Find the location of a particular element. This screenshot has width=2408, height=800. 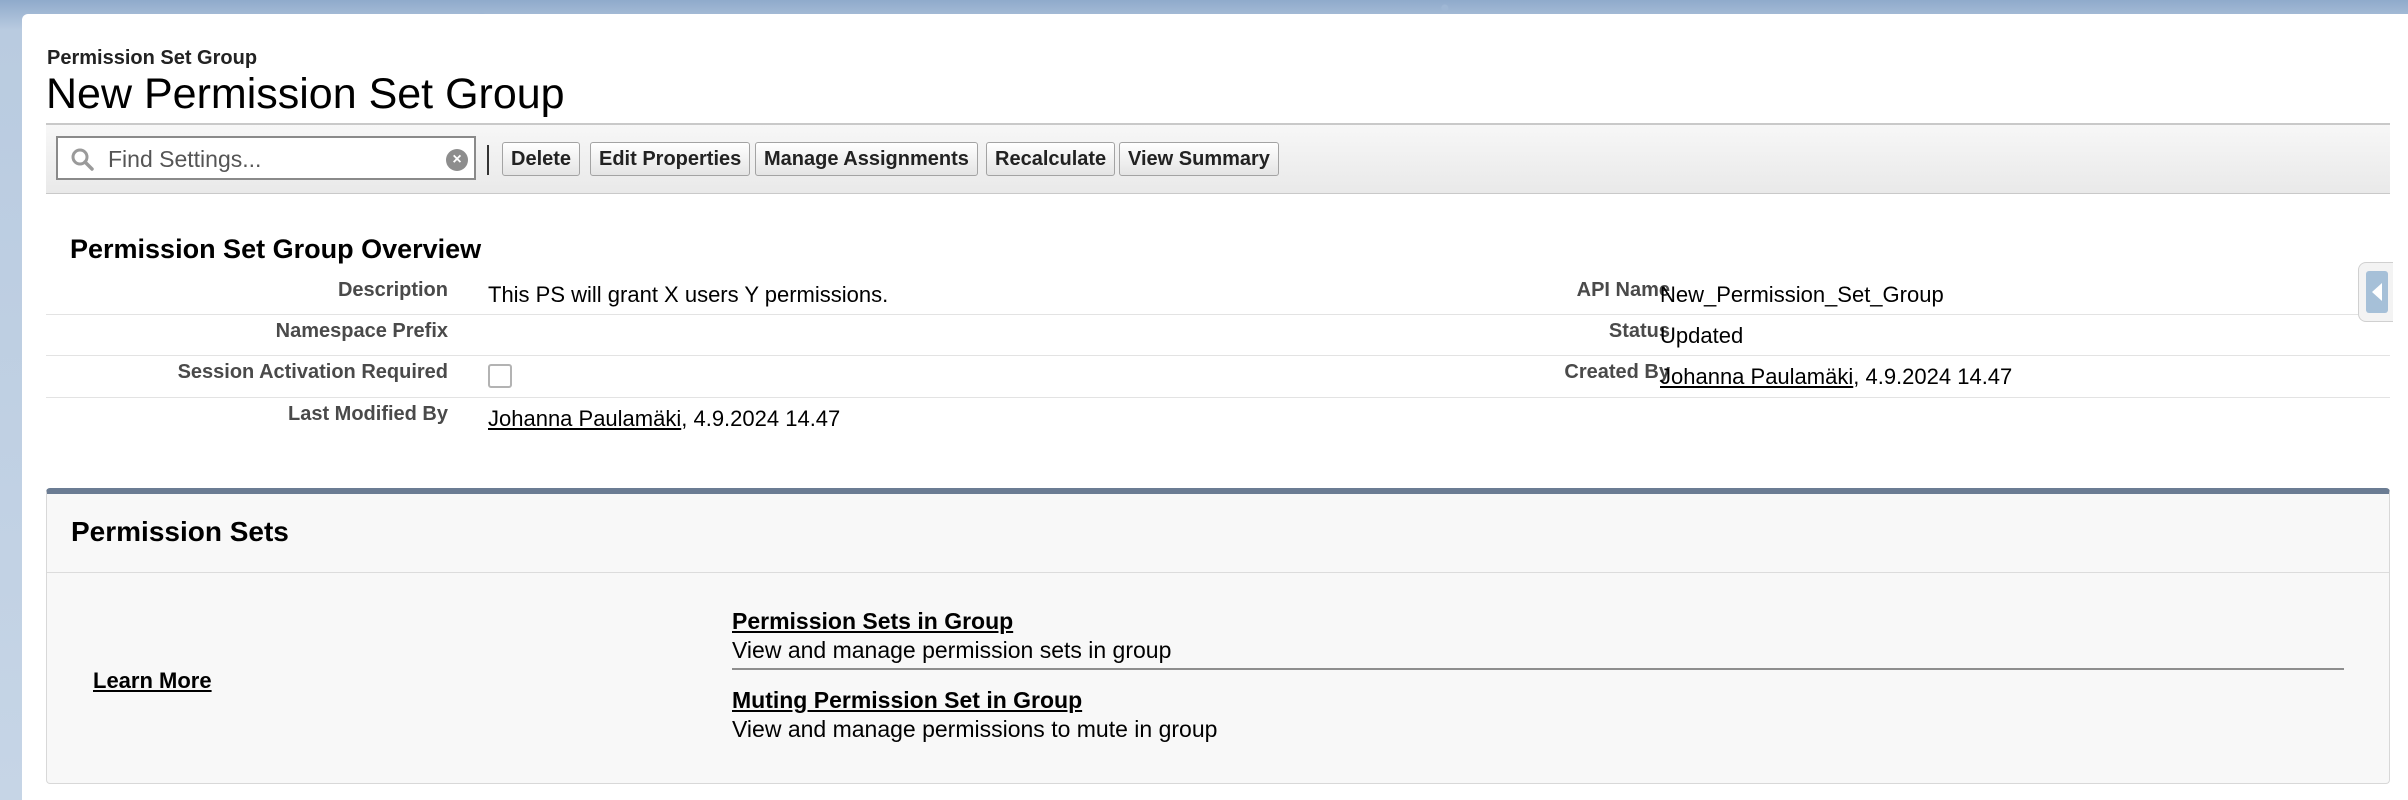

permission-sets-header: Permission Sets is located at coordinates (1218, 533).